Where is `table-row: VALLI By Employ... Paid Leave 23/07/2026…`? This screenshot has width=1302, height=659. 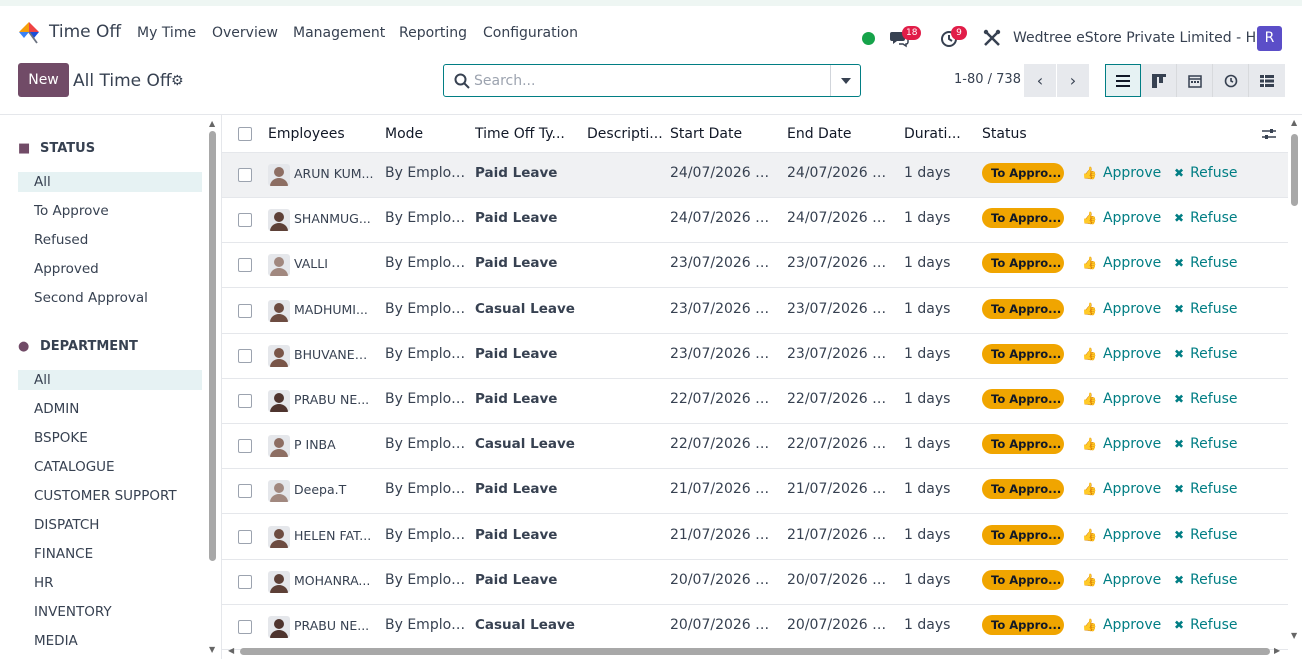
table-row: VALLI By Employ... Paid Leave 23/07/2026… is located at coordinates (755, 266).